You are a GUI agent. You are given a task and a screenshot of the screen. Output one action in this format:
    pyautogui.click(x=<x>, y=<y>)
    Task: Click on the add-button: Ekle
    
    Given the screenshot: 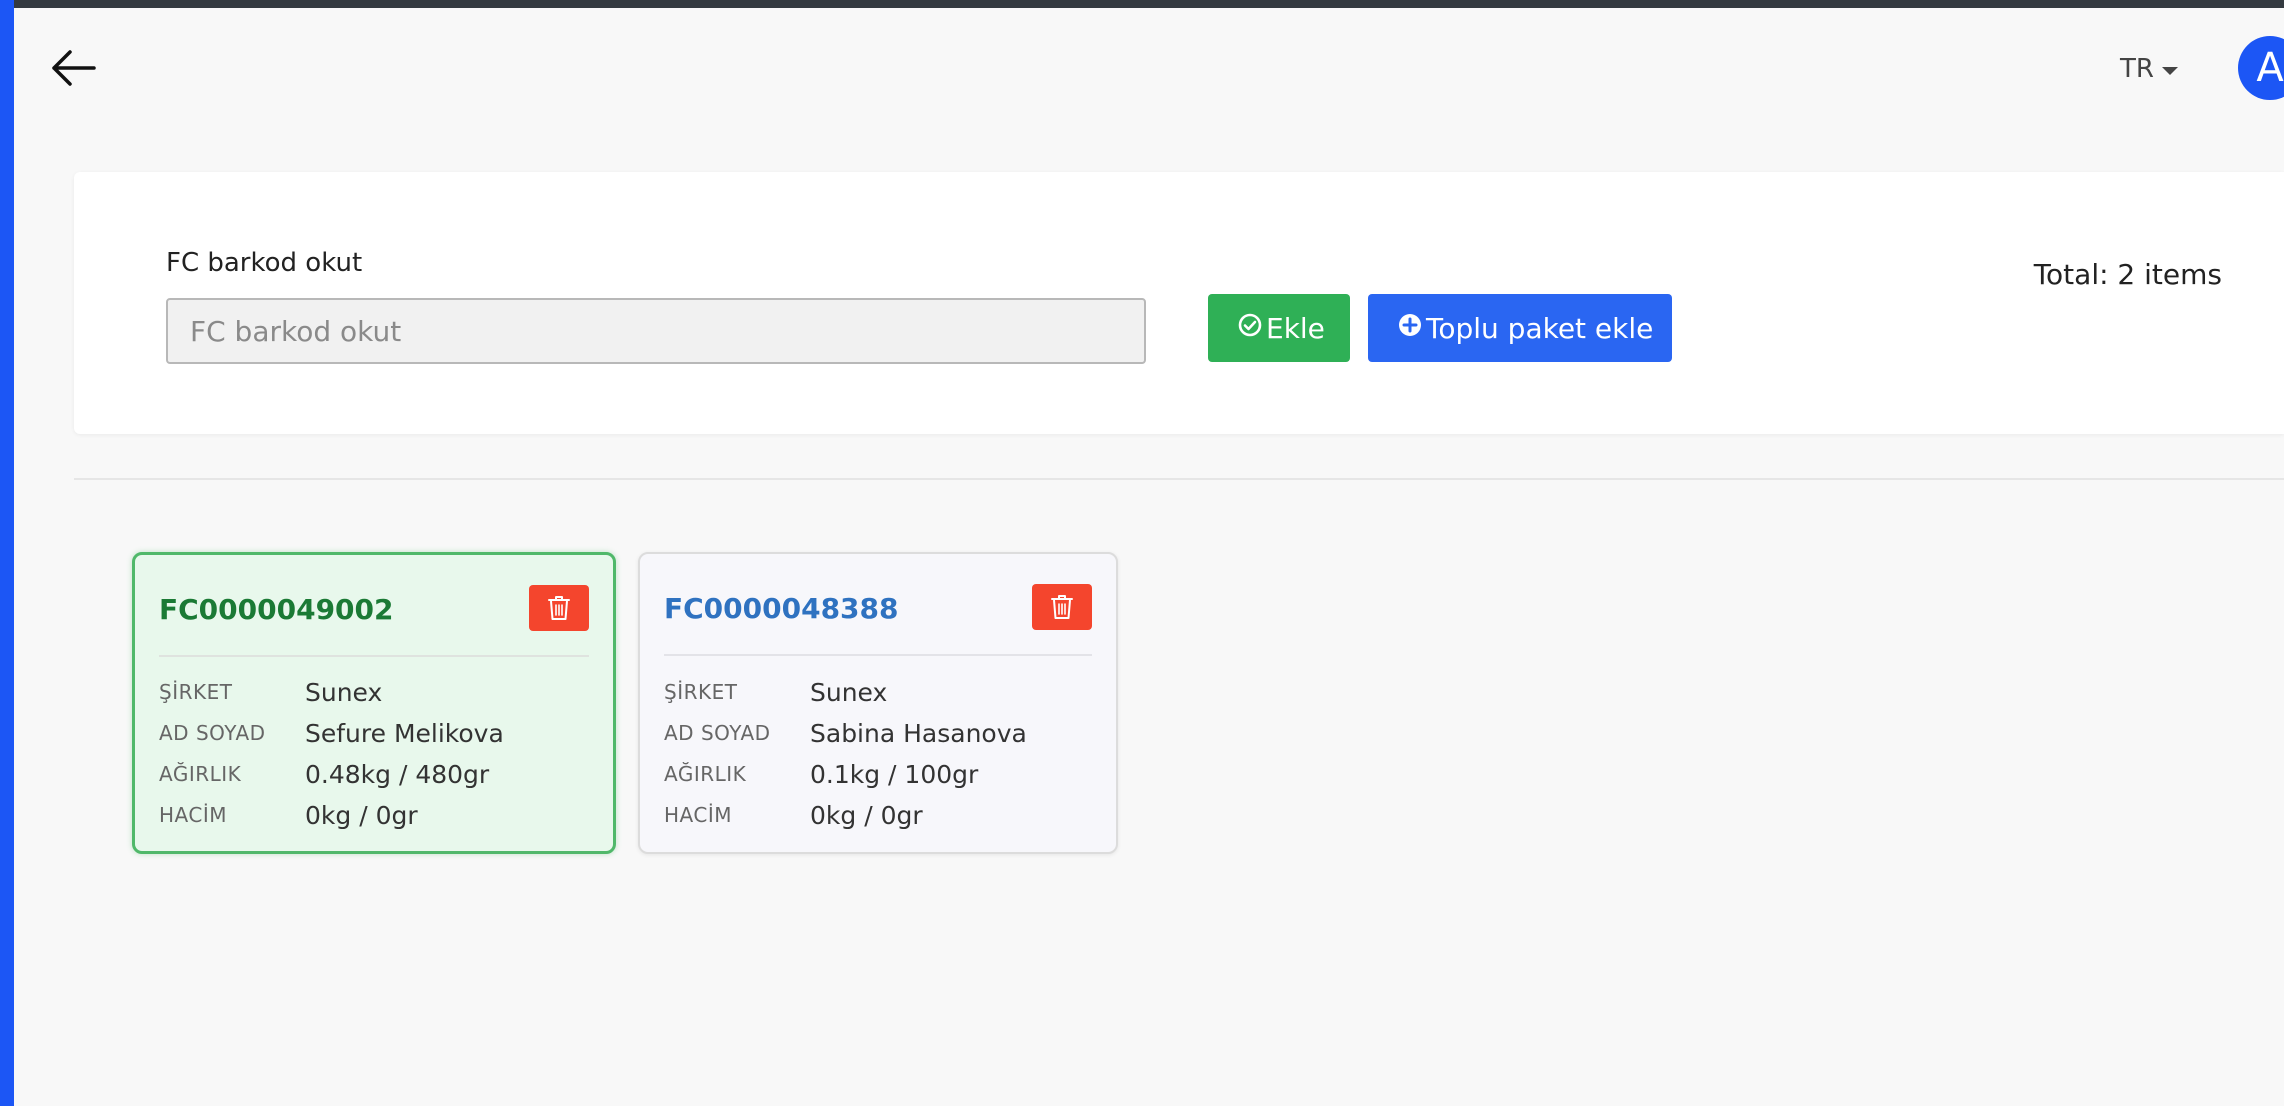 What is the action you would take?
    pyautogui.click(x=1279, y=328)
    